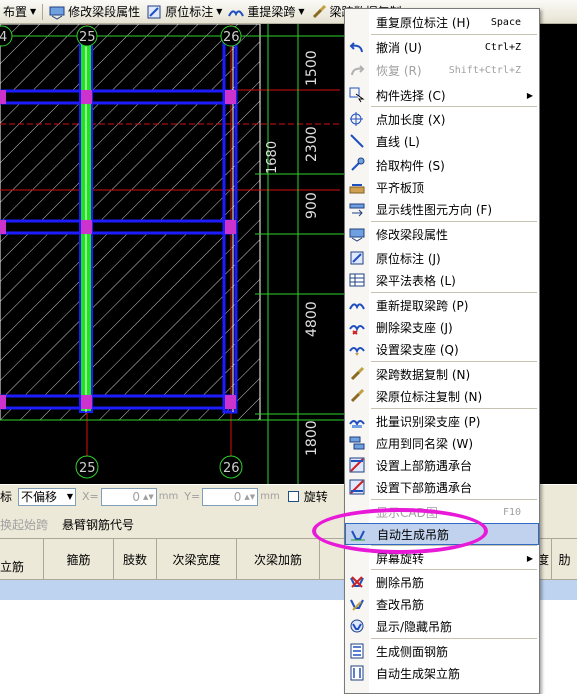  I want to click on rotate-checkbox, so click(293, 496).